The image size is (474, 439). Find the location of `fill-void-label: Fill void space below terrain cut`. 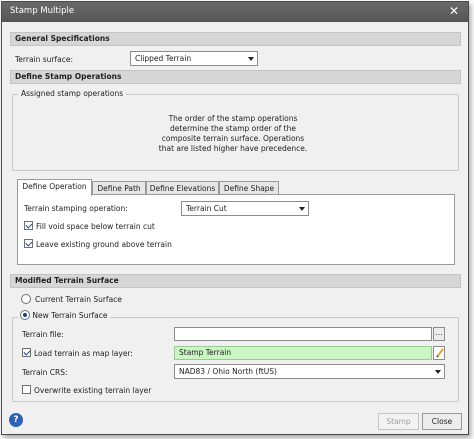

fill-void-label: Fill void space below terrain cut is located at coordinates (95, 226).